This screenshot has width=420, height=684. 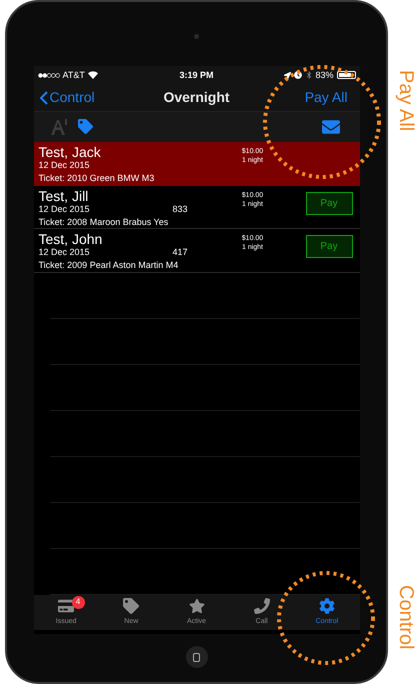 I want to click on wifi-icon, so click(x=93, y=75).